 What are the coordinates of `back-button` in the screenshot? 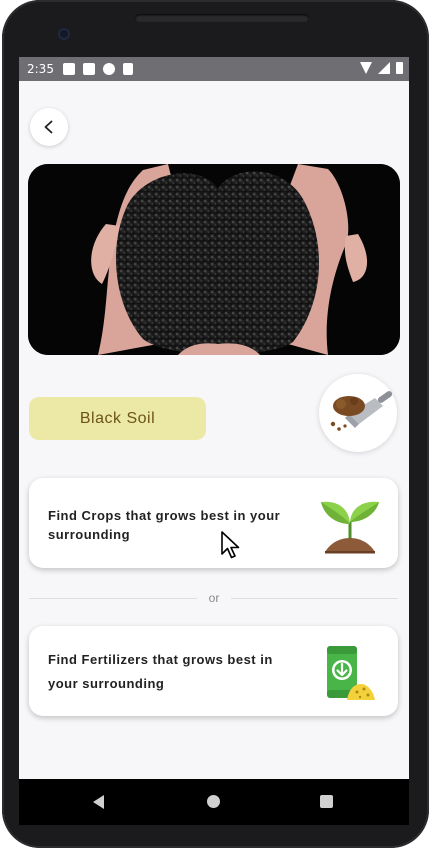 It's located at (49, 127).